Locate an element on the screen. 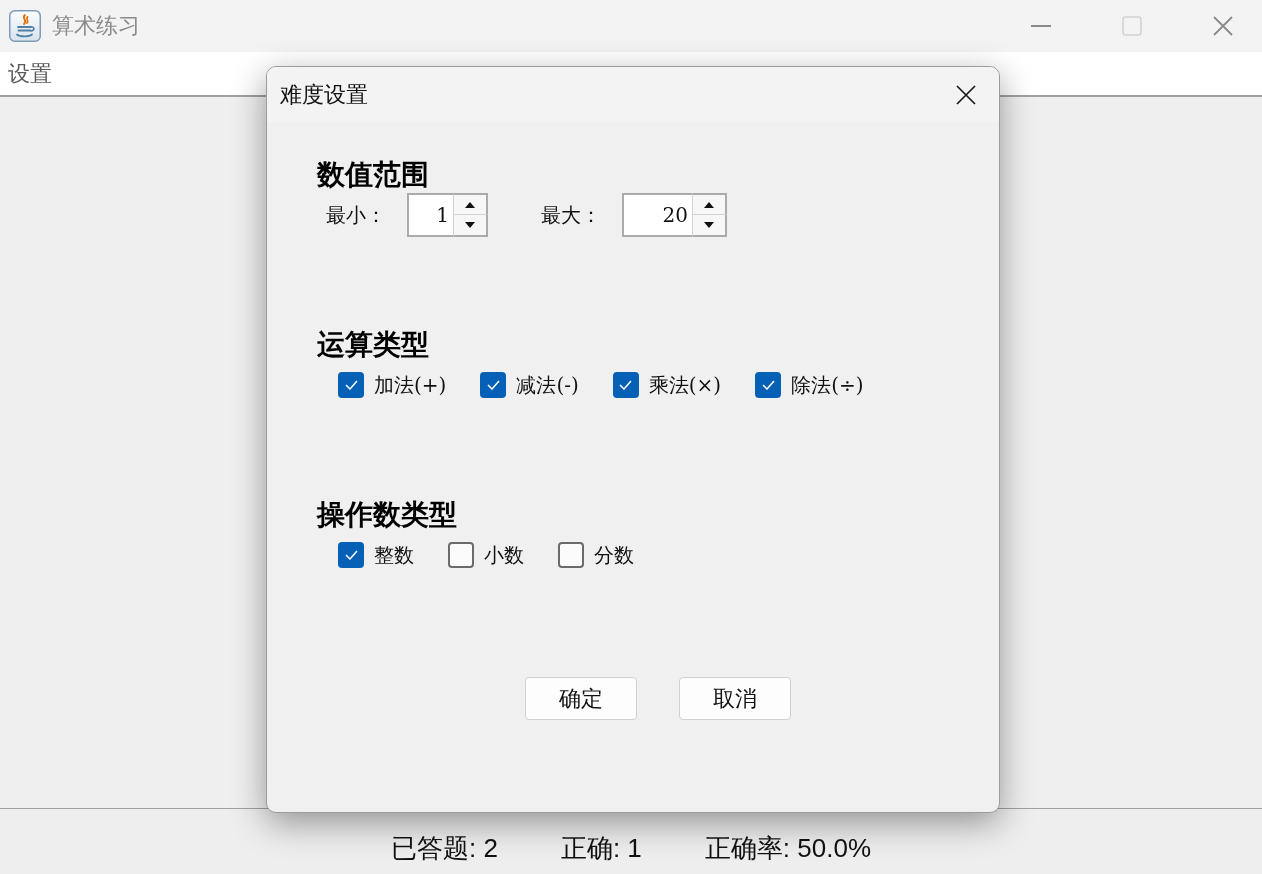  number-field: 1 is located at coordinates (430, 215).